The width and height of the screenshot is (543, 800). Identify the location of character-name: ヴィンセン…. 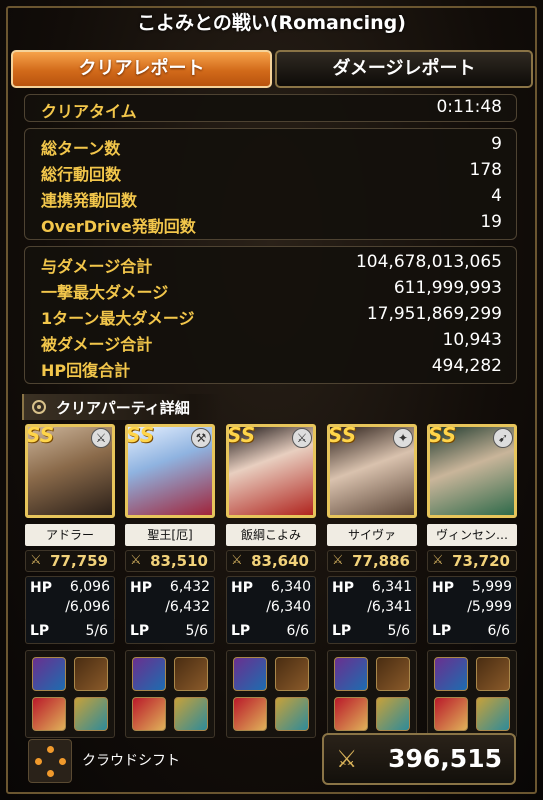
(472, 535).